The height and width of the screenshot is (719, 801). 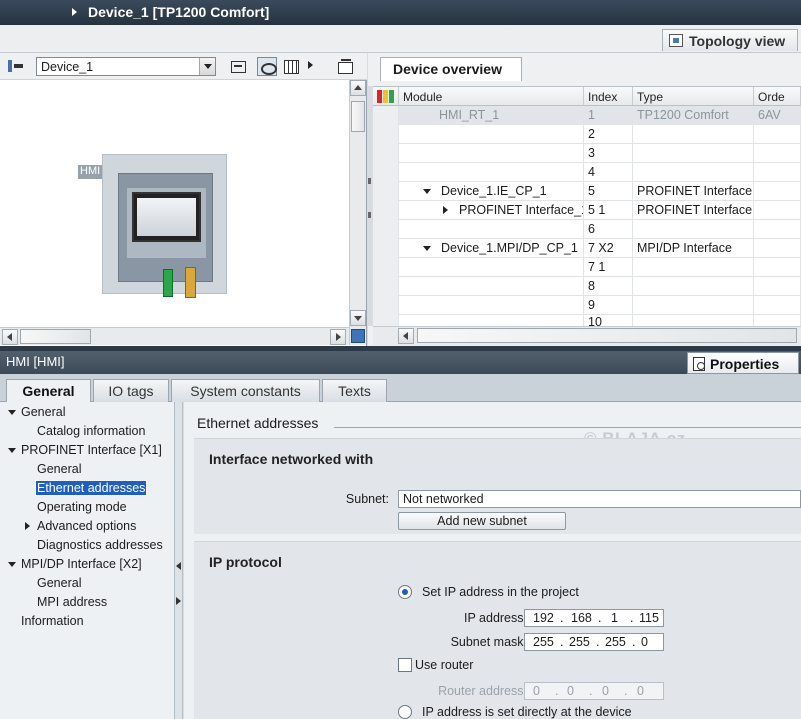 I want to click on nav-item-general: General, so click(x=36, y=412).